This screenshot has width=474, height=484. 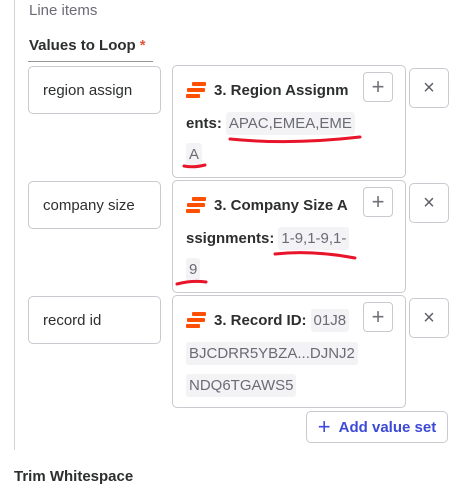 What do you see at coordinates (230, 238) in the screenshot?
I see `row-2-pill-label-cont: ssignments:` at bounding box center [230, 238].